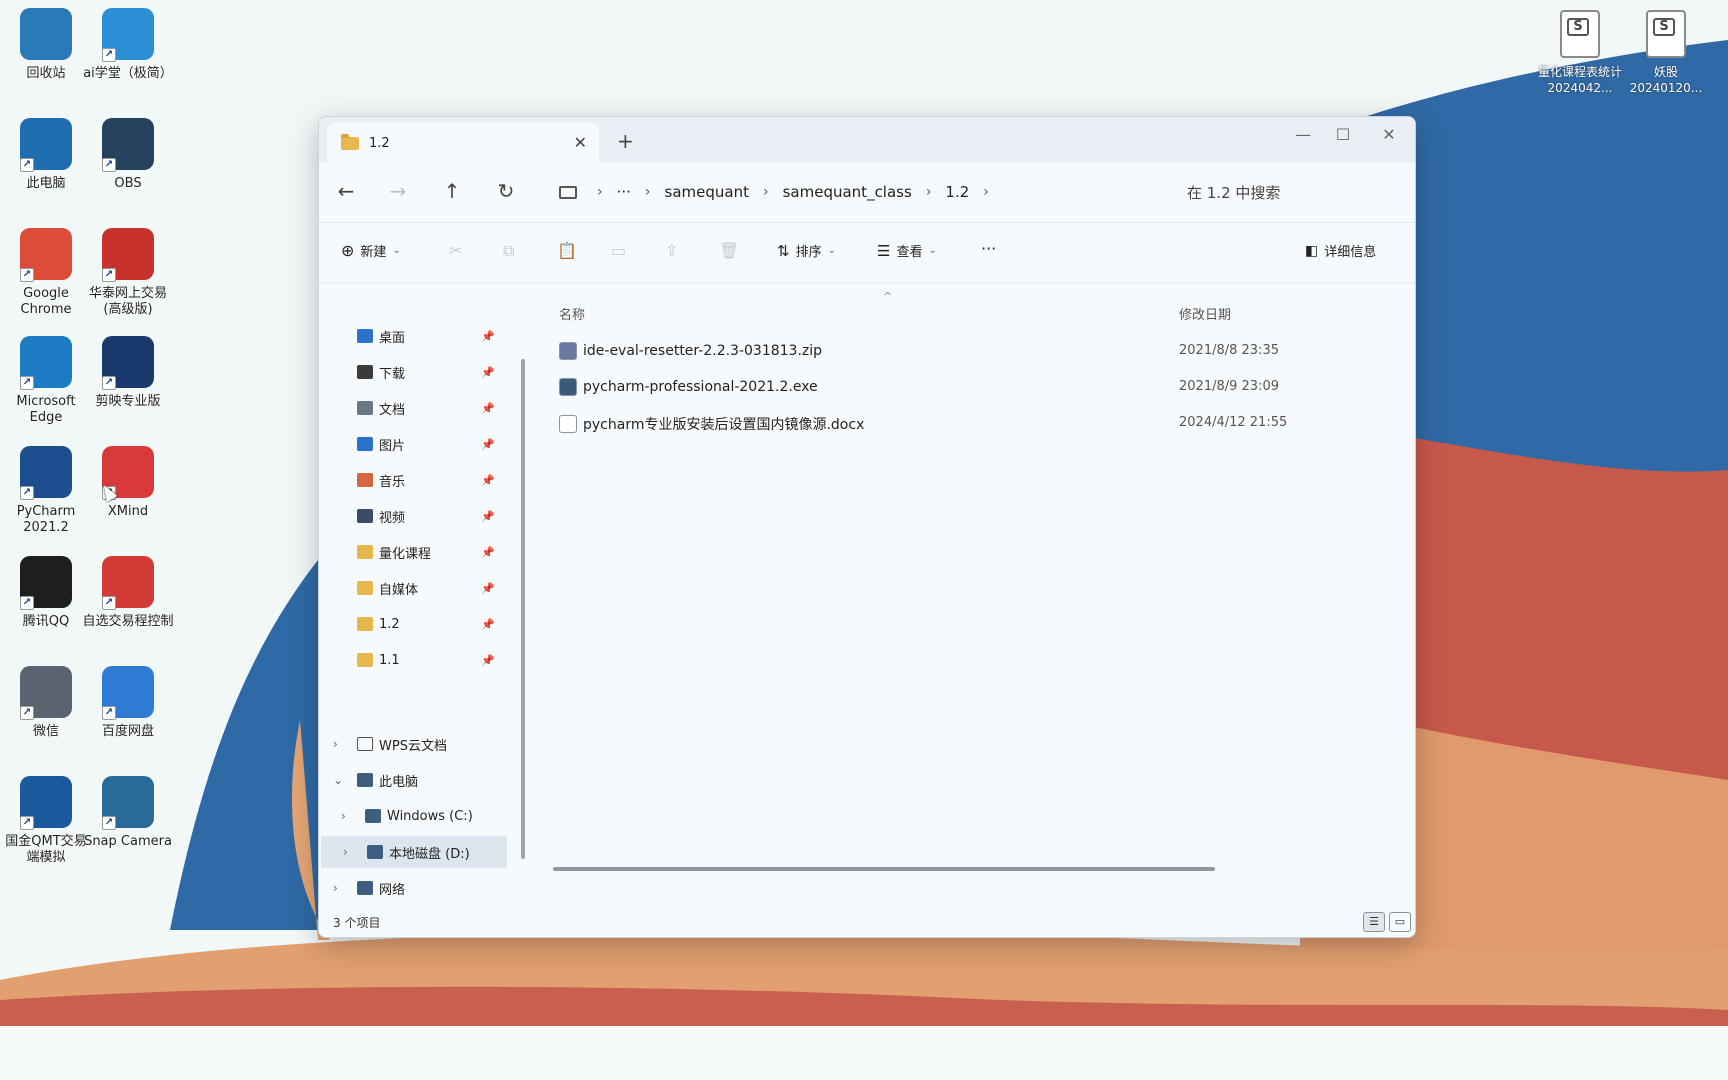 The image size is (1728, 1080). Describe the element at coordinates (831, 250) in the screenshot. I see `chevron-down-icon: ⌄` at that location.